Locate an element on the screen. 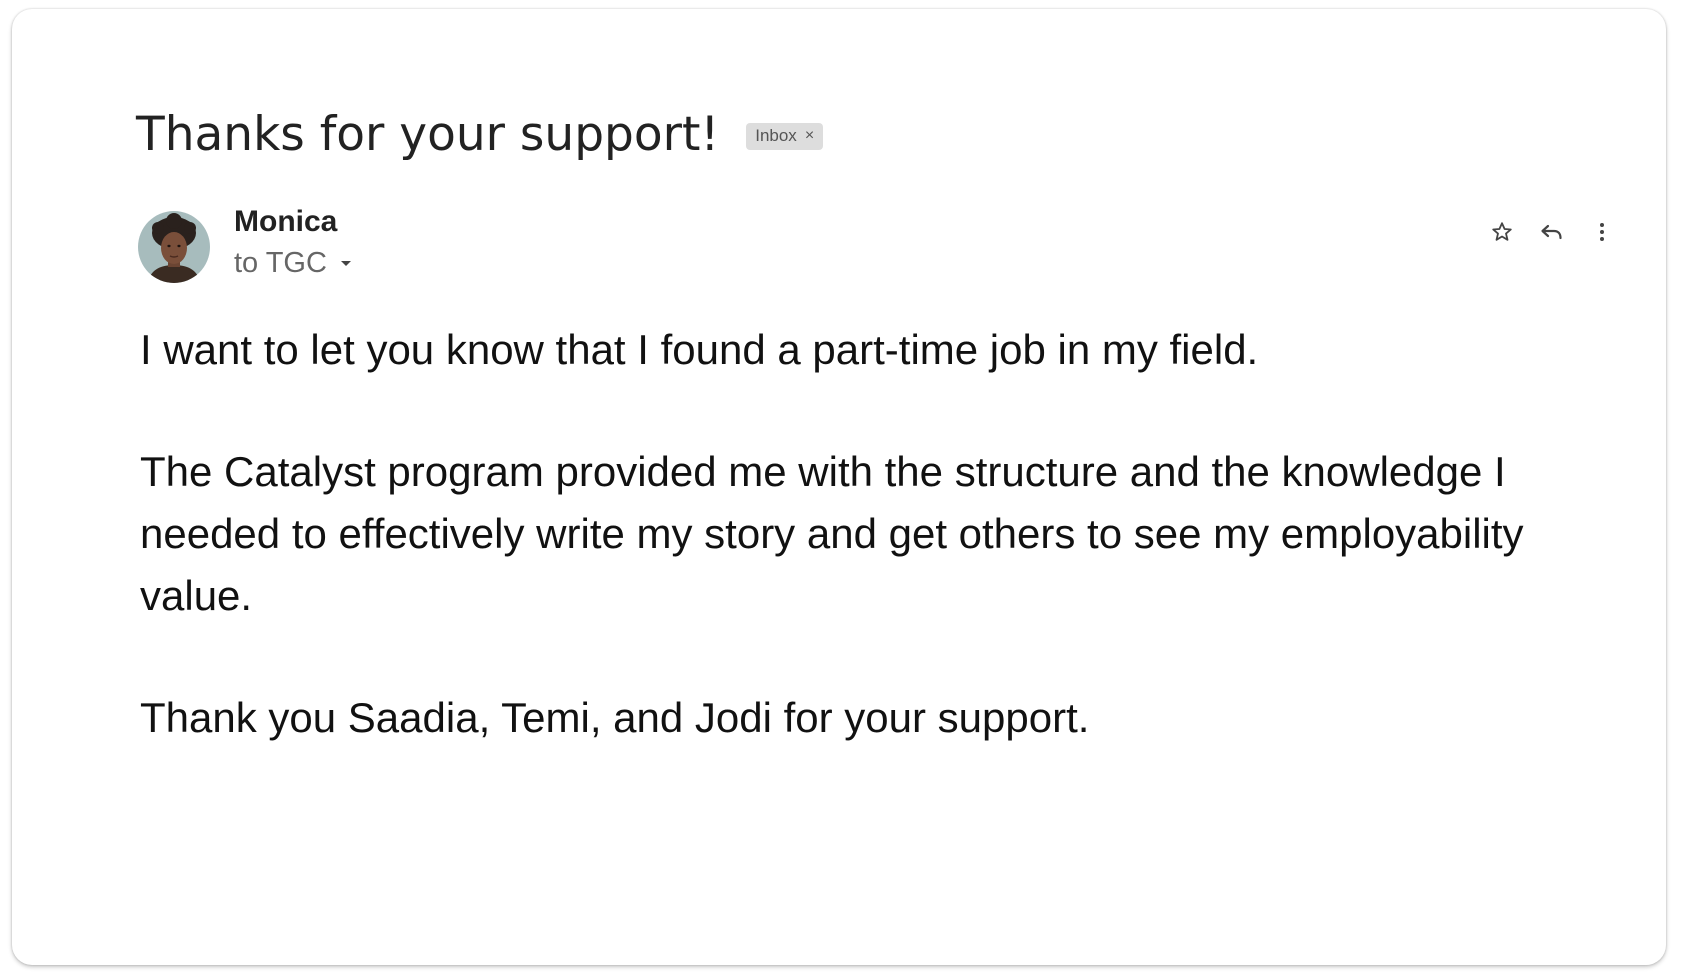 This screenshot has width=1682, height=980. email-subject: Thanks for your support! is located at coordinates (428, 134).